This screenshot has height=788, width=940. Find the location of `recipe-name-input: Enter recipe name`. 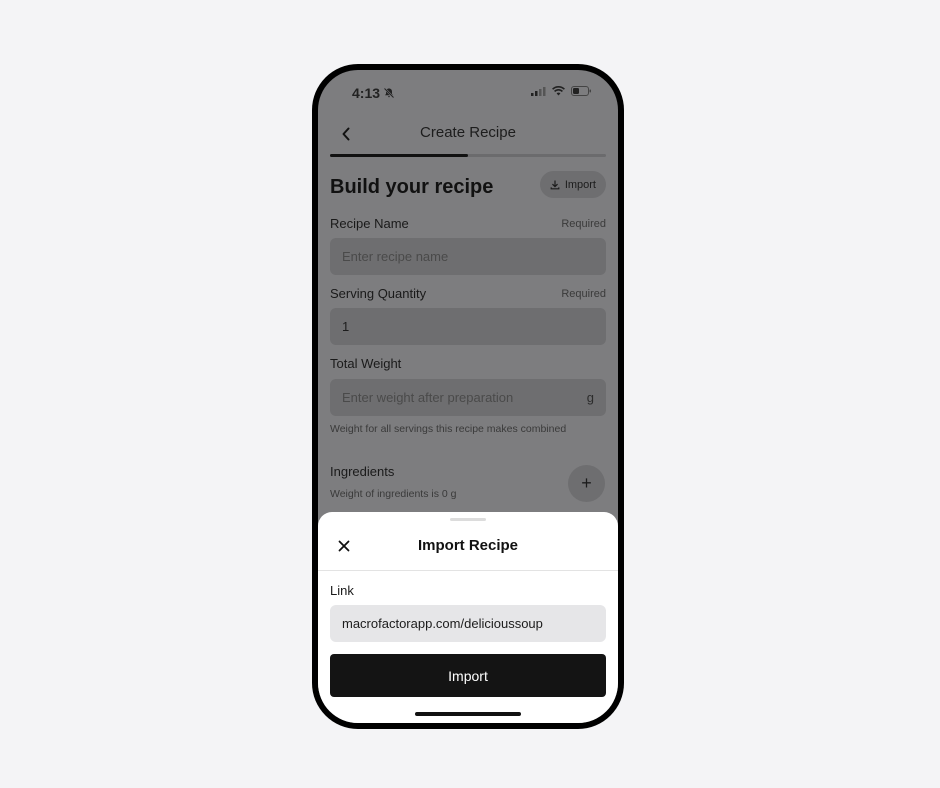

recipe-name-input: Enter recipe name is located at coordinates (468, 256).